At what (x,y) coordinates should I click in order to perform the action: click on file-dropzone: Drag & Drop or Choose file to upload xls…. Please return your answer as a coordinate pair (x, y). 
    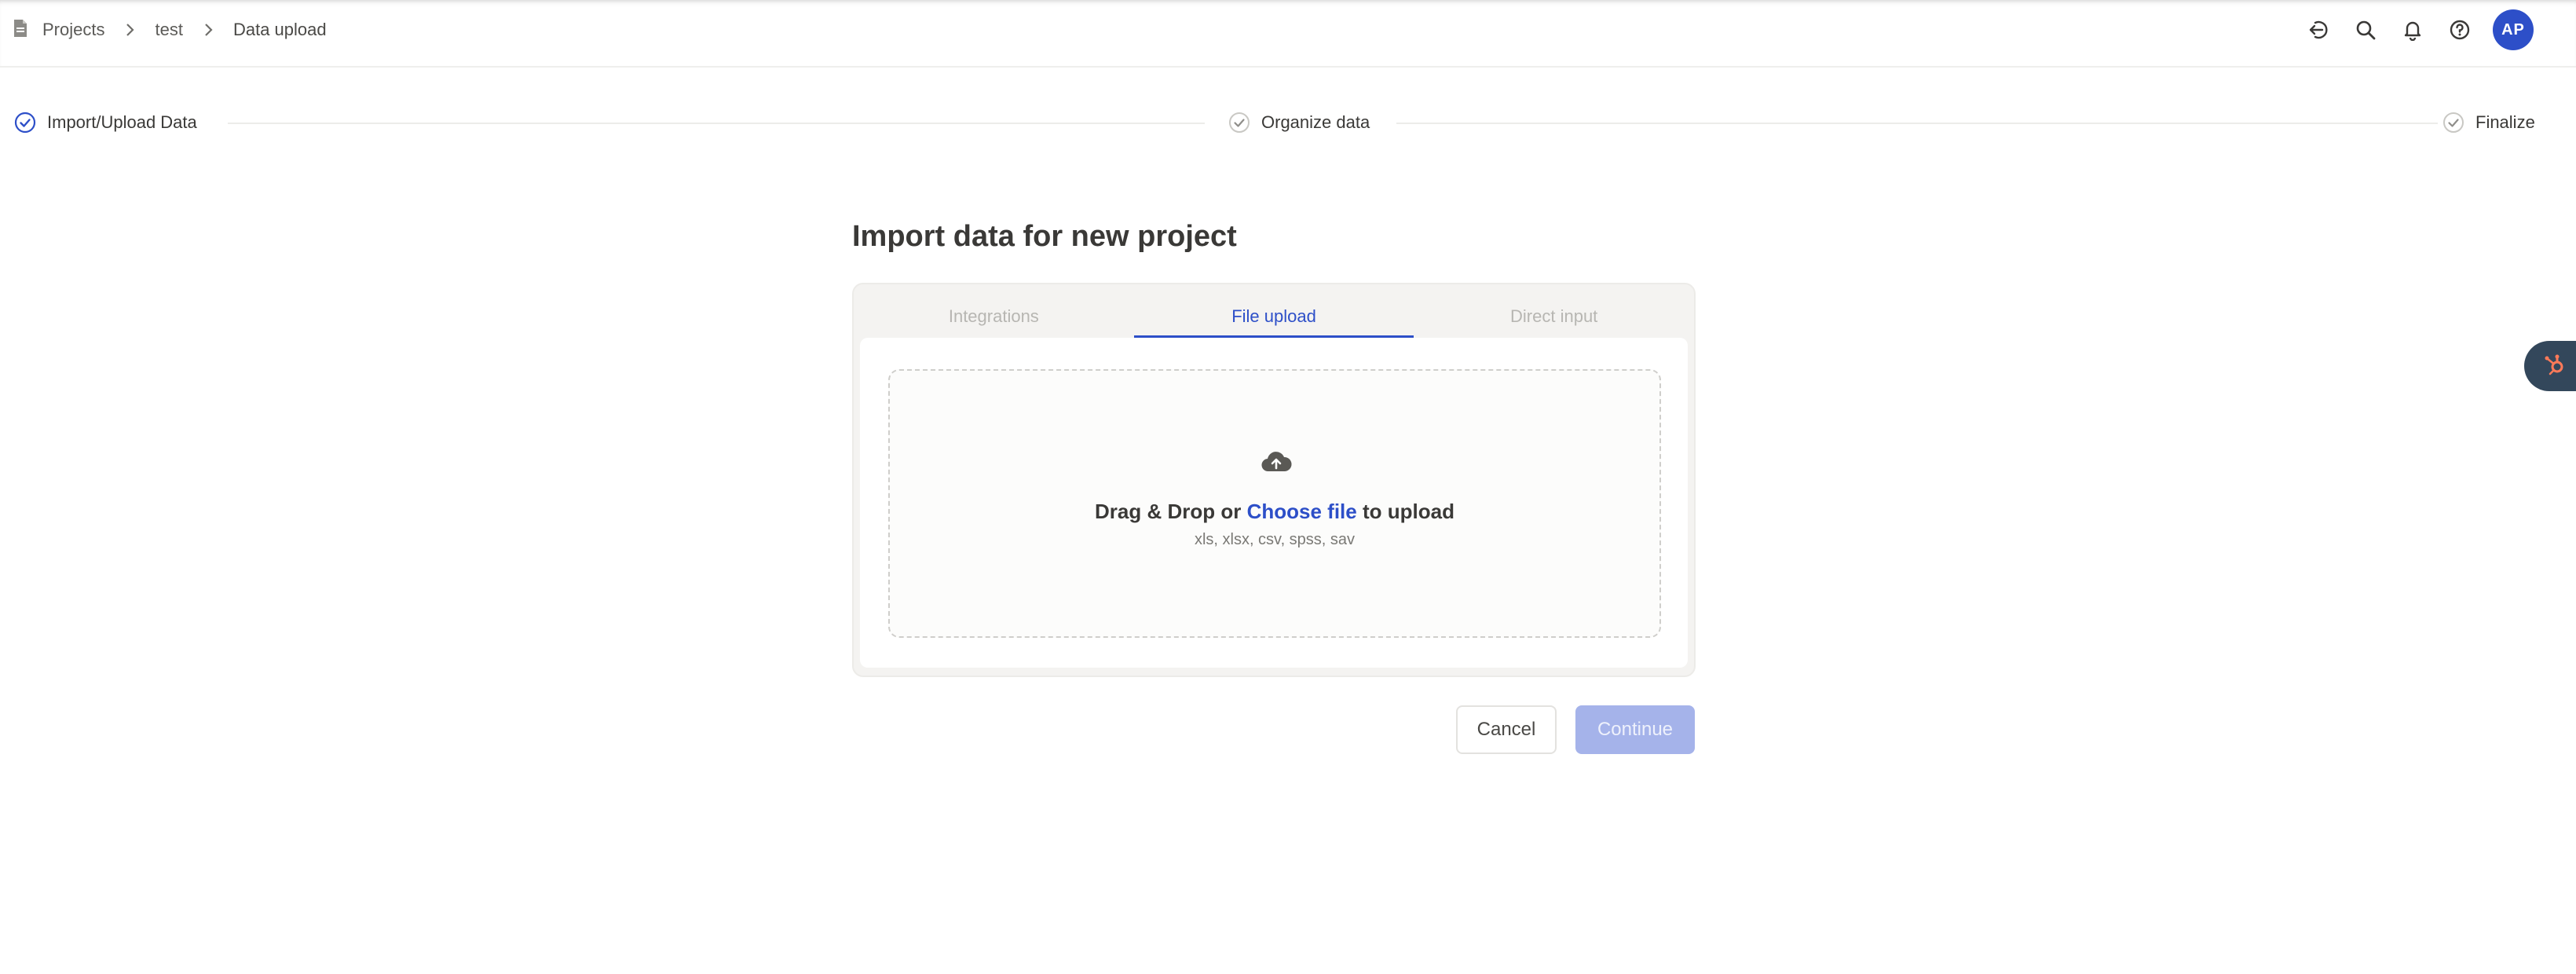
    Looking at the image, I should click on (1274, 503).